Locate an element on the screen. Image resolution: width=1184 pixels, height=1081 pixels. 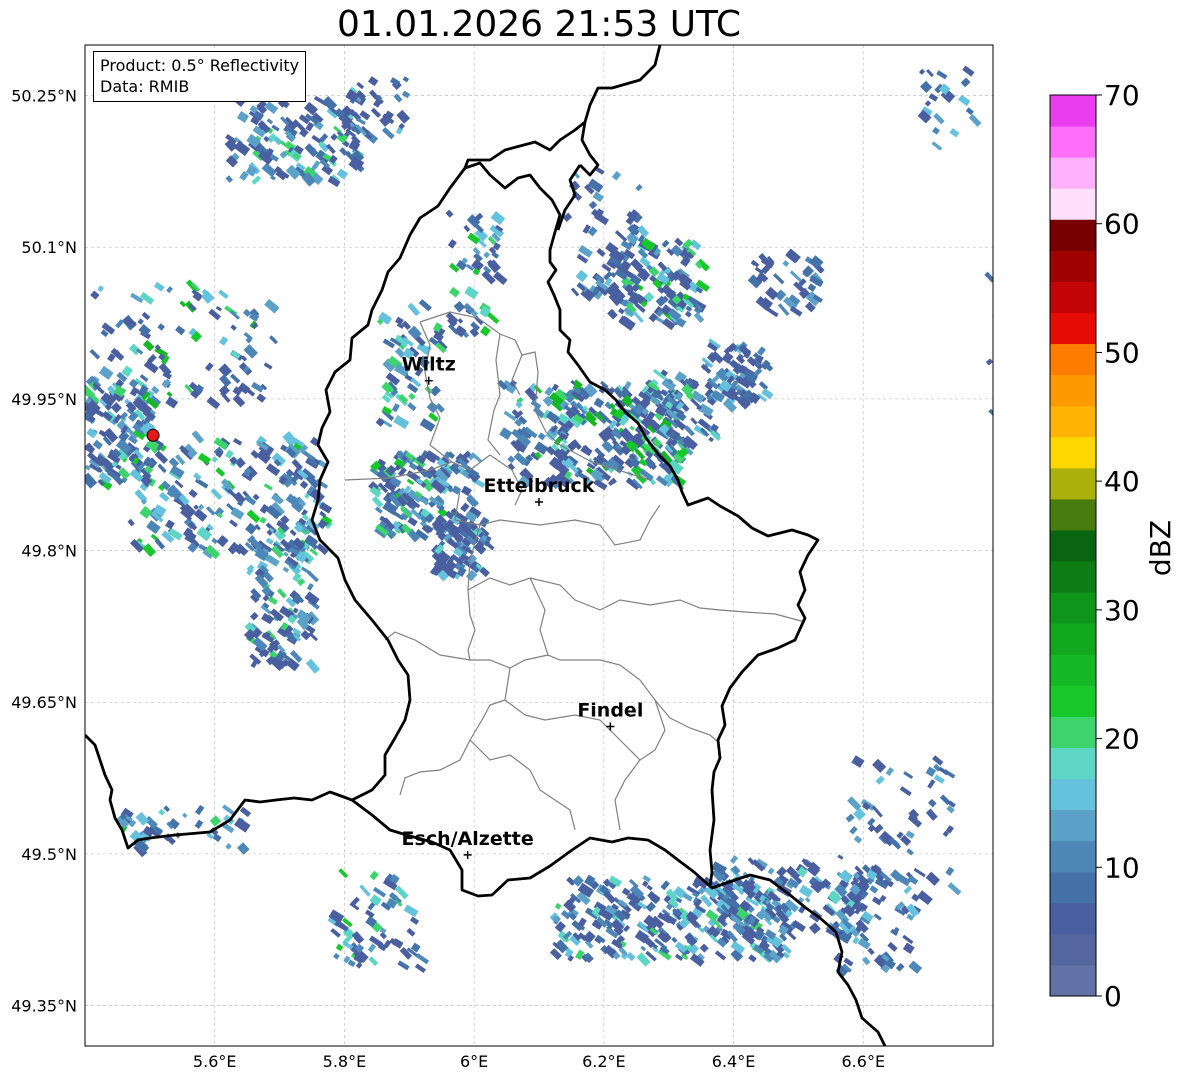
x-tick-label: 5.8°E is located at coordinates (345, 1061).